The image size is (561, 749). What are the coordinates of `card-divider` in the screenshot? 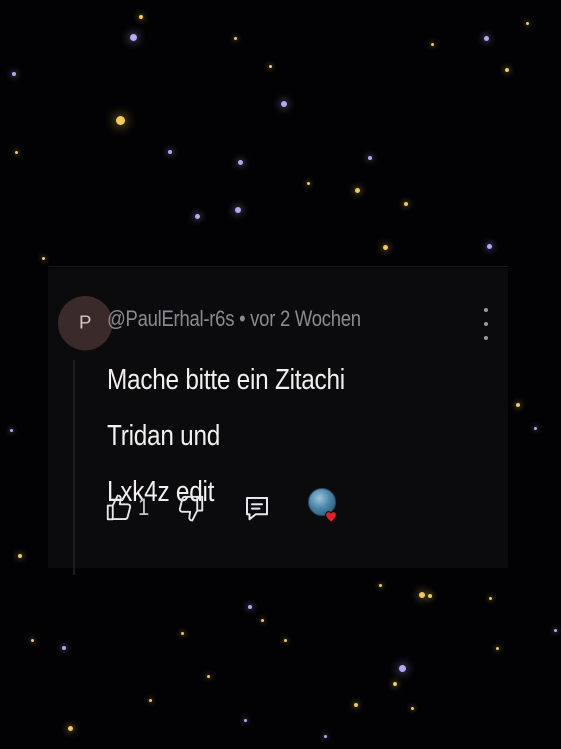 It's located at (278, 266).